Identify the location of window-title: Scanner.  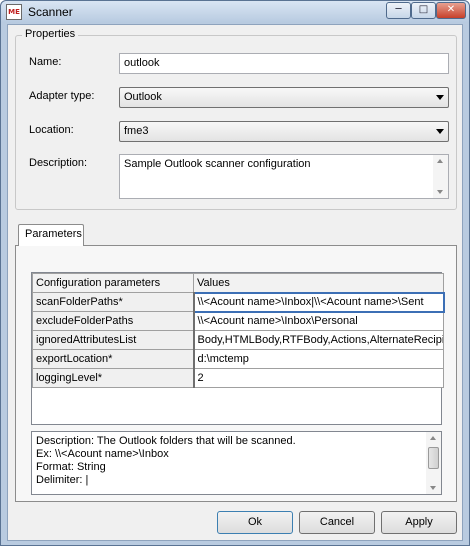
(50, 12).